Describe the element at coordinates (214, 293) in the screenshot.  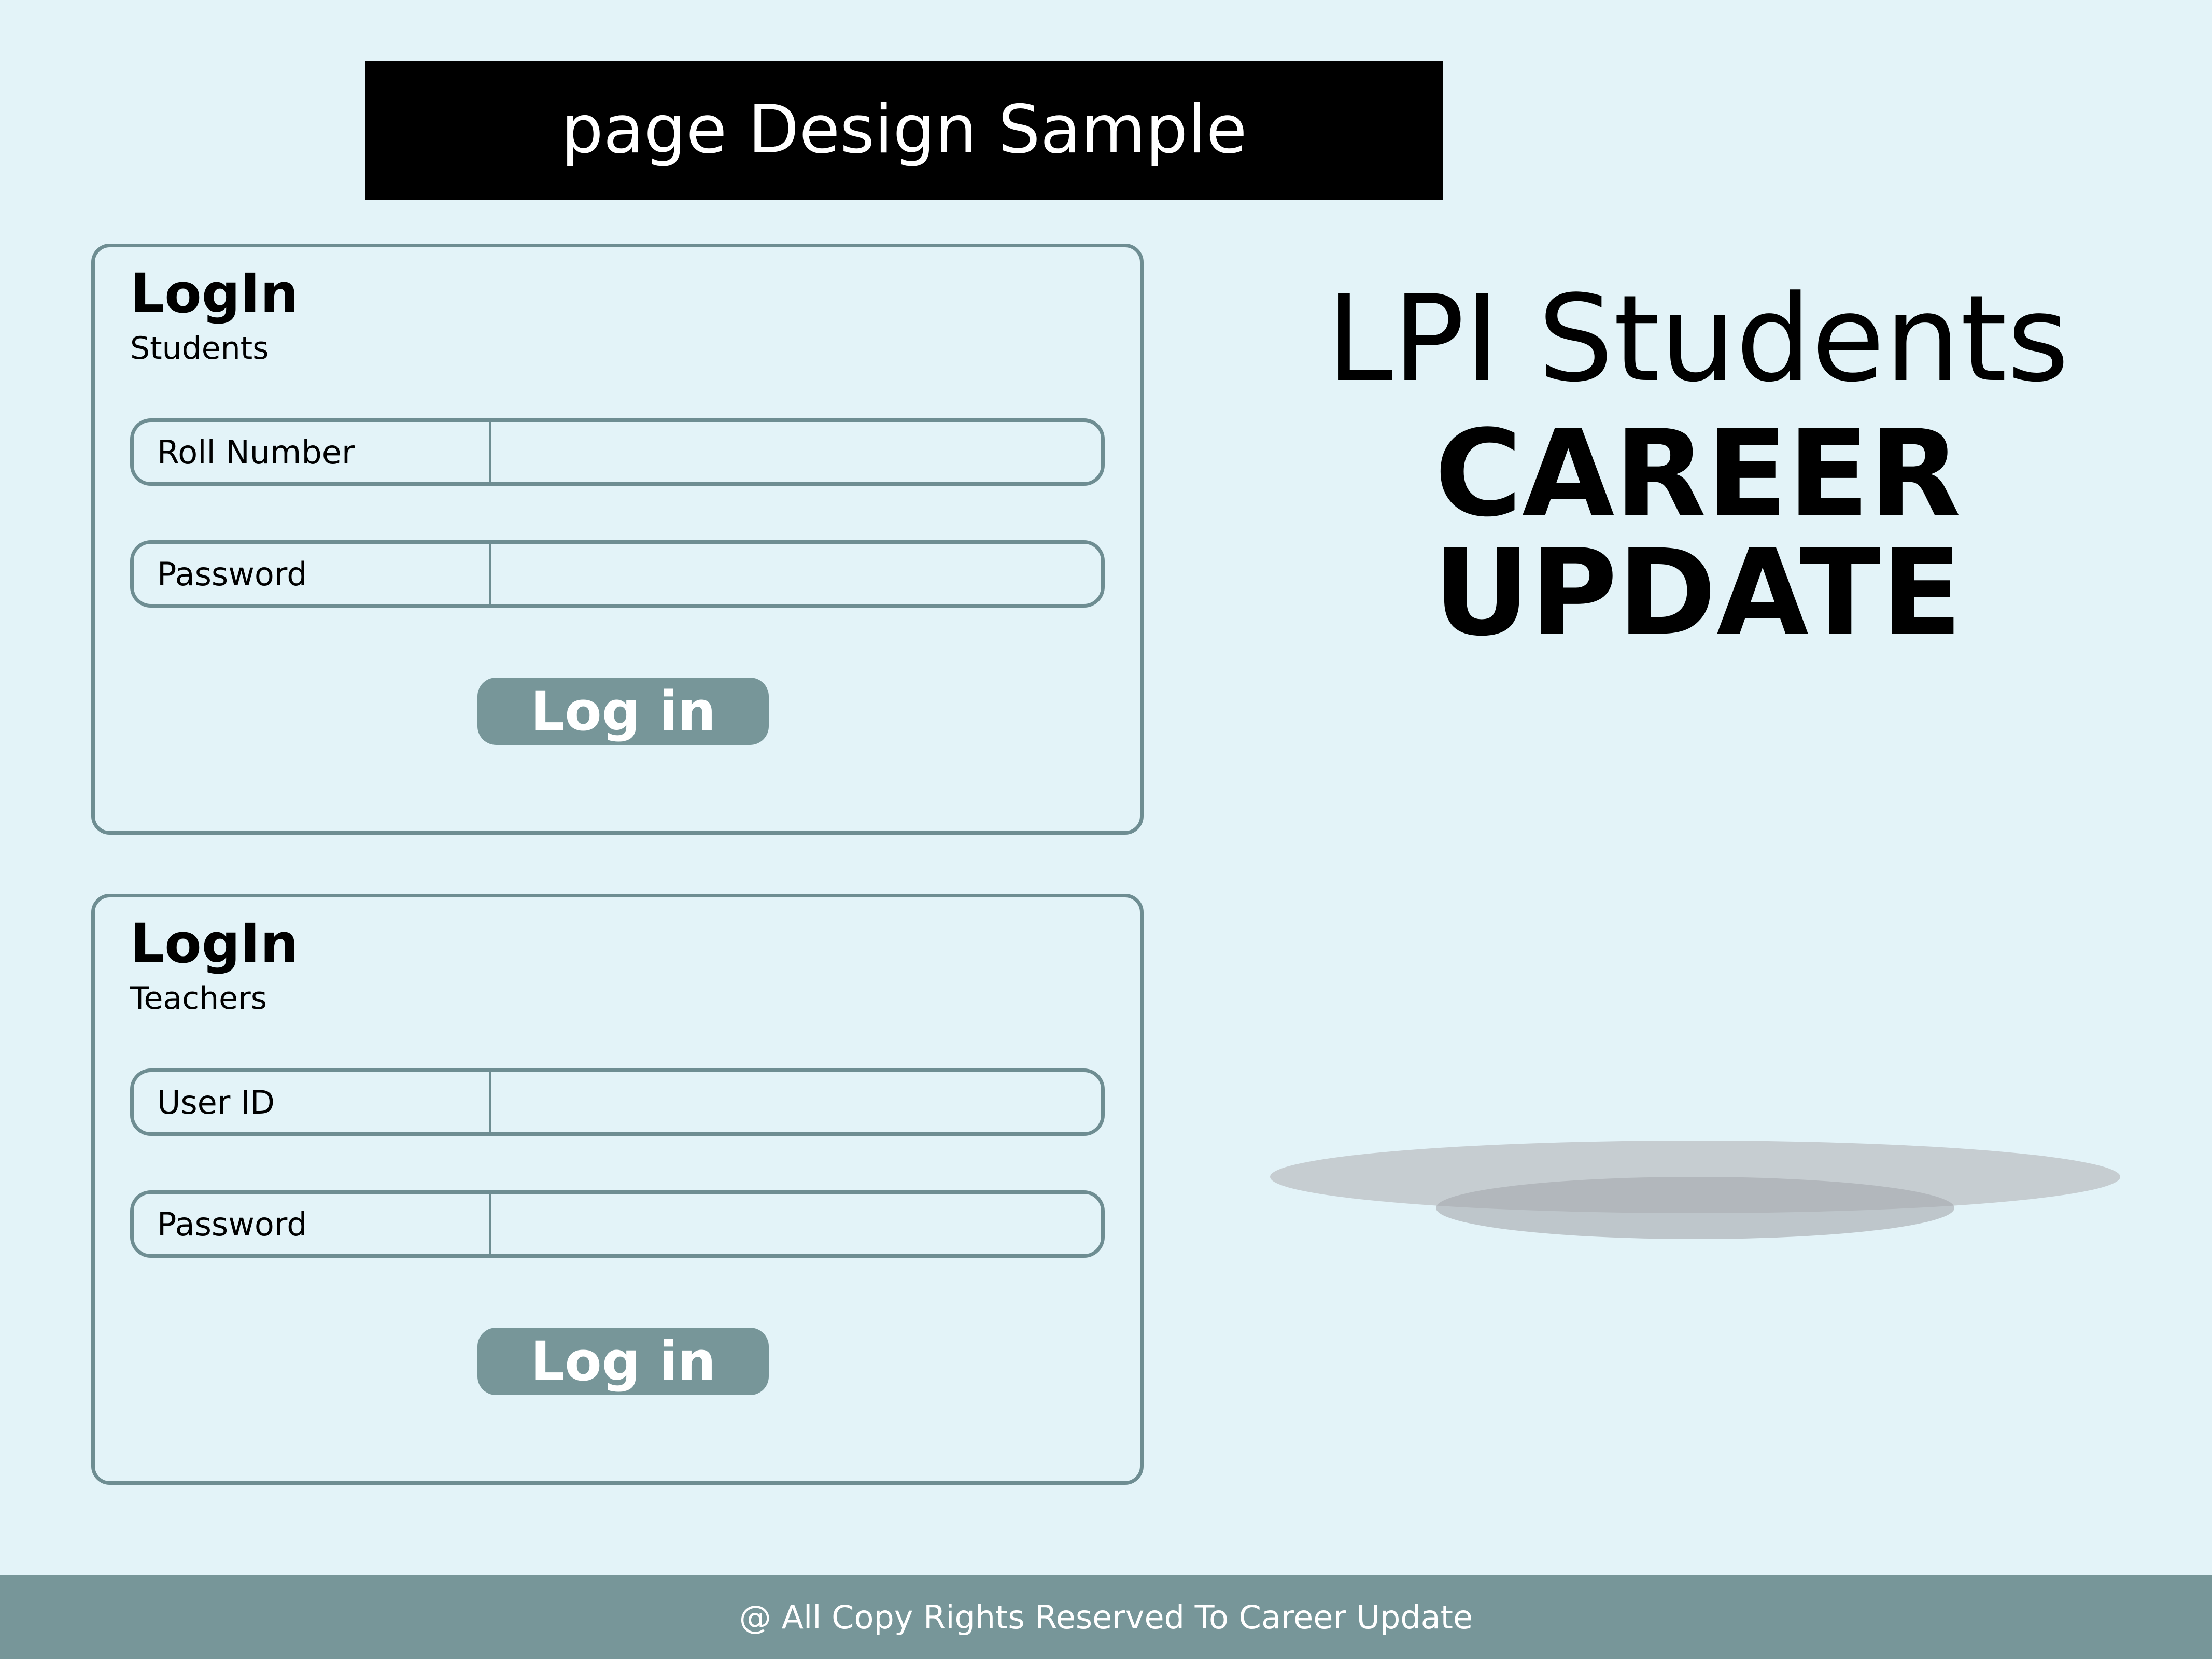
I see `student-login-title: LogIn` at that location.